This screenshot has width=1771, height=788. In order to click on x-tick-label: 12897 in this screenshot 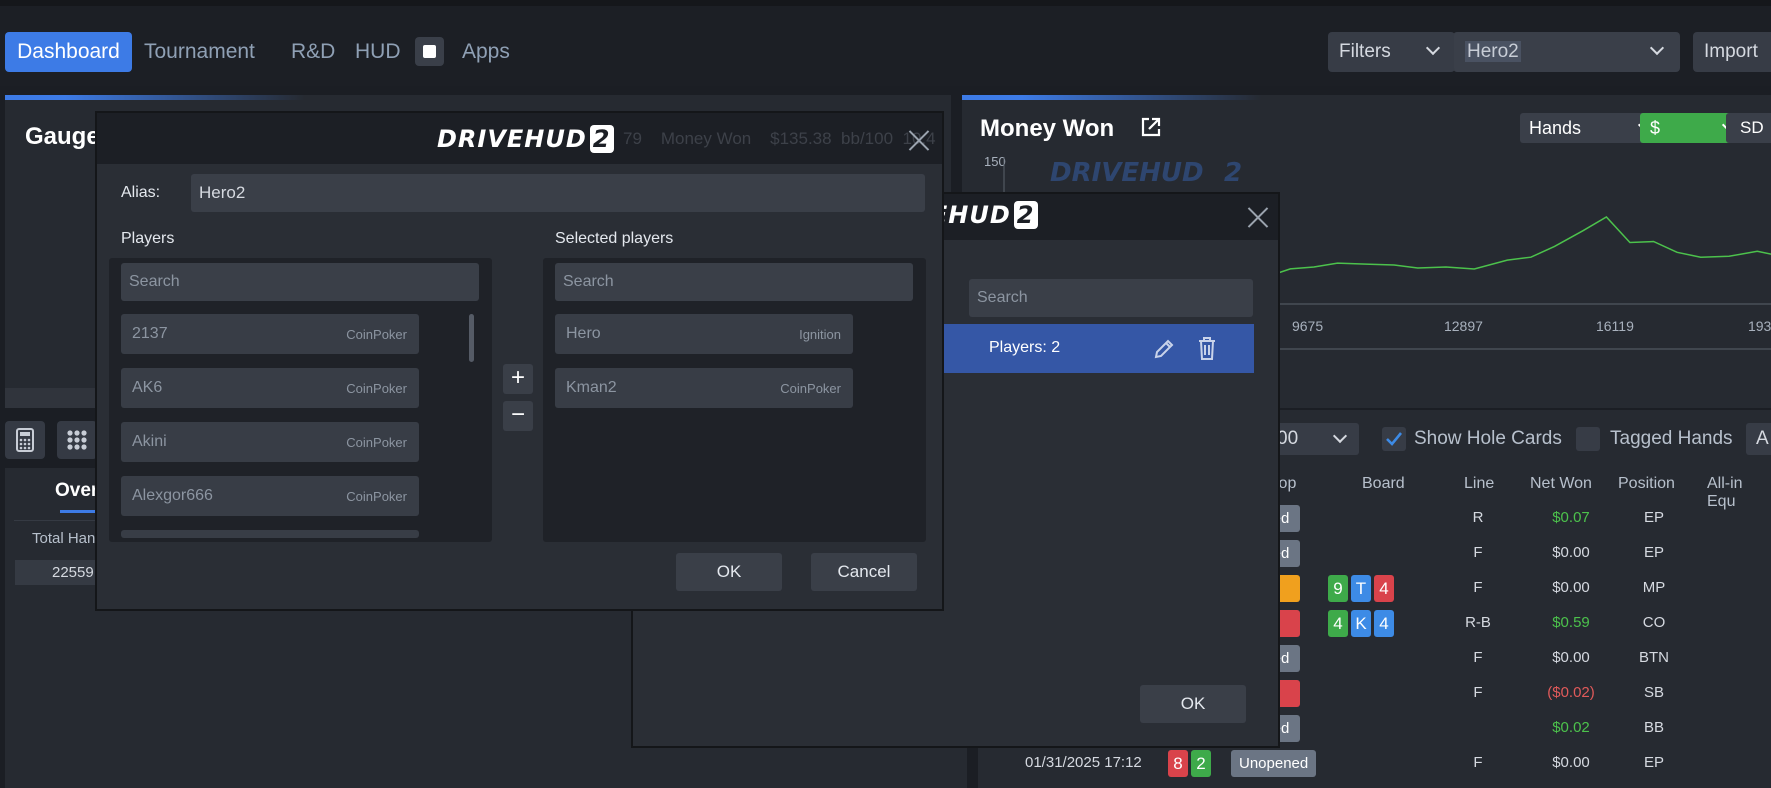, I will do `click(1463, 326)`.